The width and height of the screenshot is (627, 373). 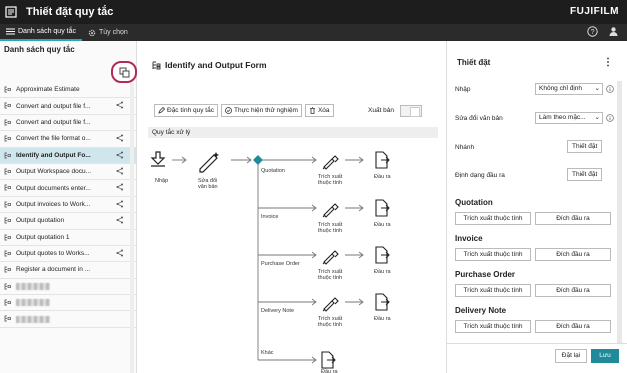 What do you see at coordinates (585, 174) in the screenshot?
I see `output-format-settings-button: Thiết đặt` at bounding box center [585, 174].